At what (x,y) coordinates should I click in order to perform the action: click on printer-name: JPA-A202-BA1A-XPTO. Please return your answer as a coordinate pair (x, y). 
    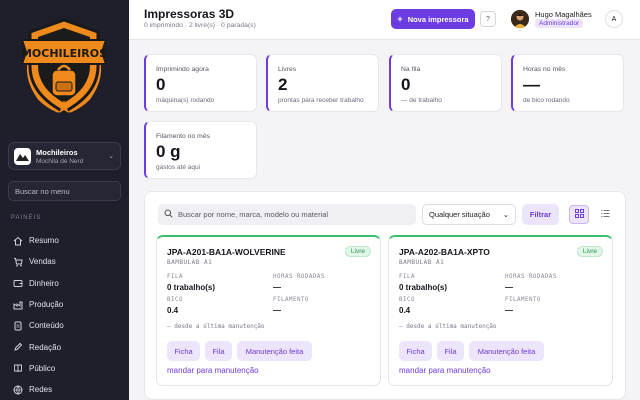
    Looking at the image, I should click on (444, 252).